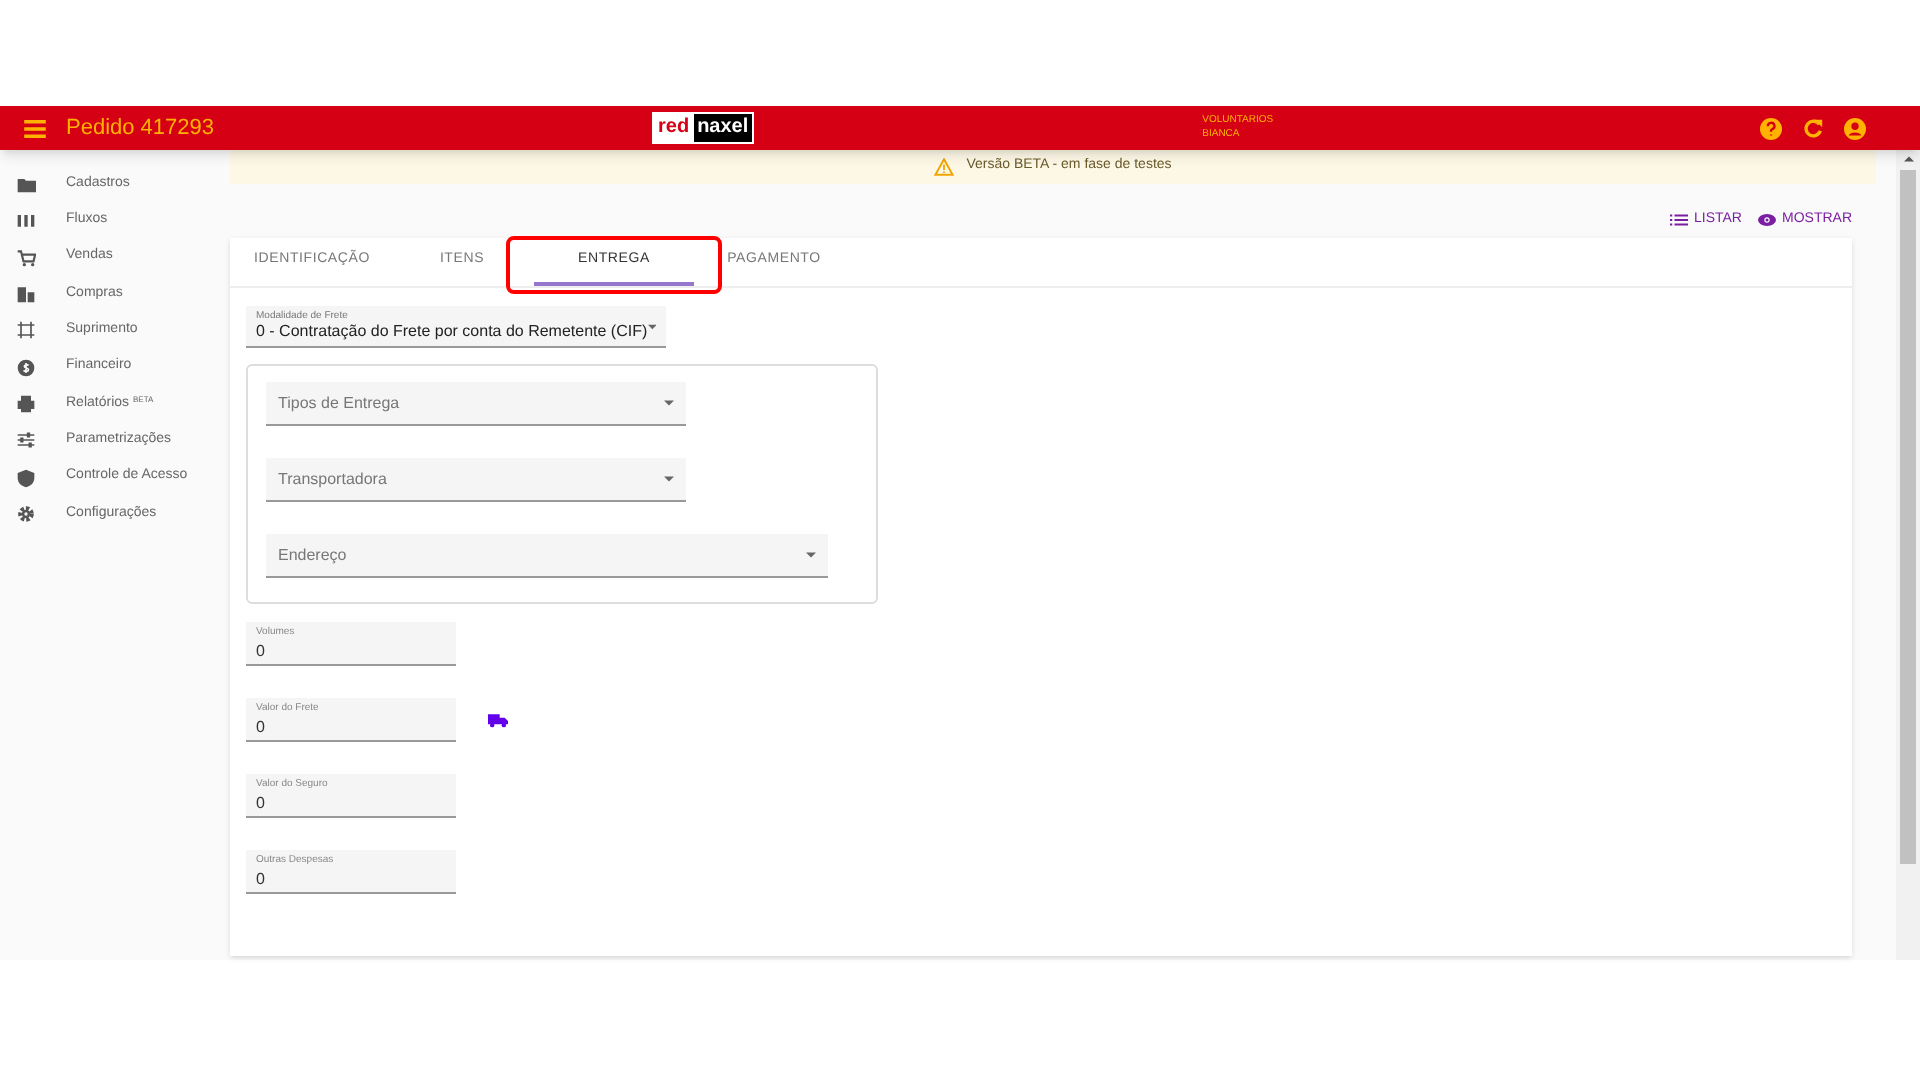  What do you see at coordinates (26, 184) in the screenshot?
I see `folder-icon` at bounding box center [26, 184].